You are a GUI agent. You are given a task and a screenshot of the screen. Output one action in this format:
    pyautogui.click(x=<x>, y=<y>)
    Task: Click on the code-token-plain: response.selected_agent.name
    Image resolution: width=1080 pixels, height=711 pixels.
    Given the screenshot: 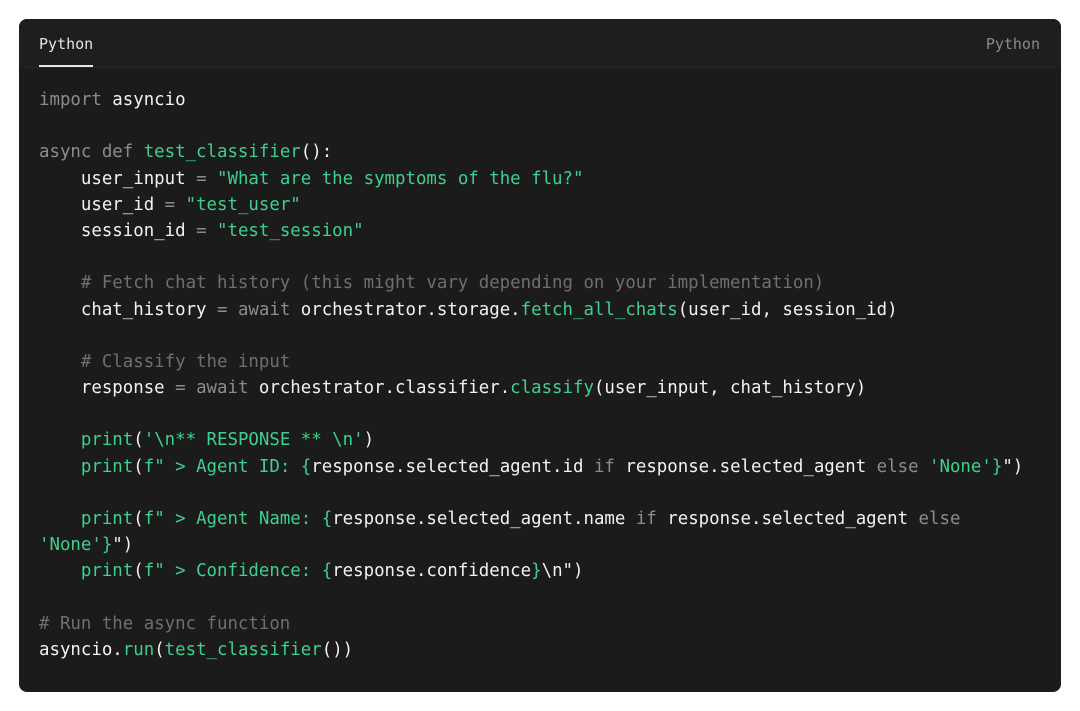 What is the action you would take?
    pyautogui.click(x=484, y=519)
    